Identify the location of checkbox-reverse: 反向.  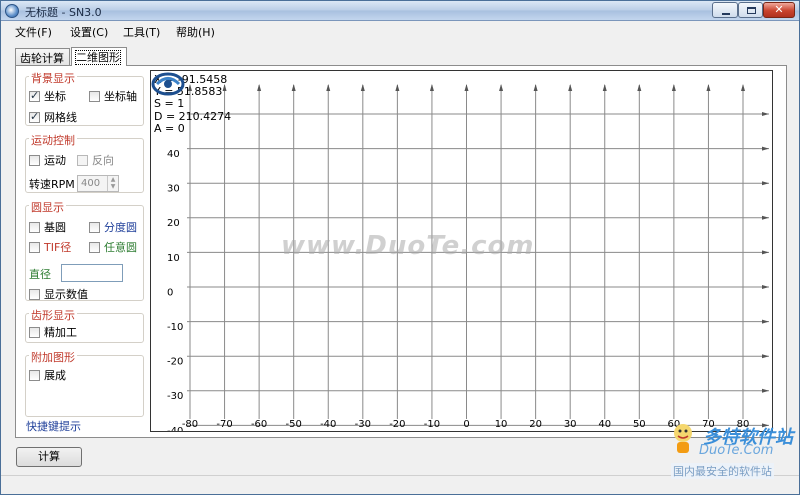
(95, 160).